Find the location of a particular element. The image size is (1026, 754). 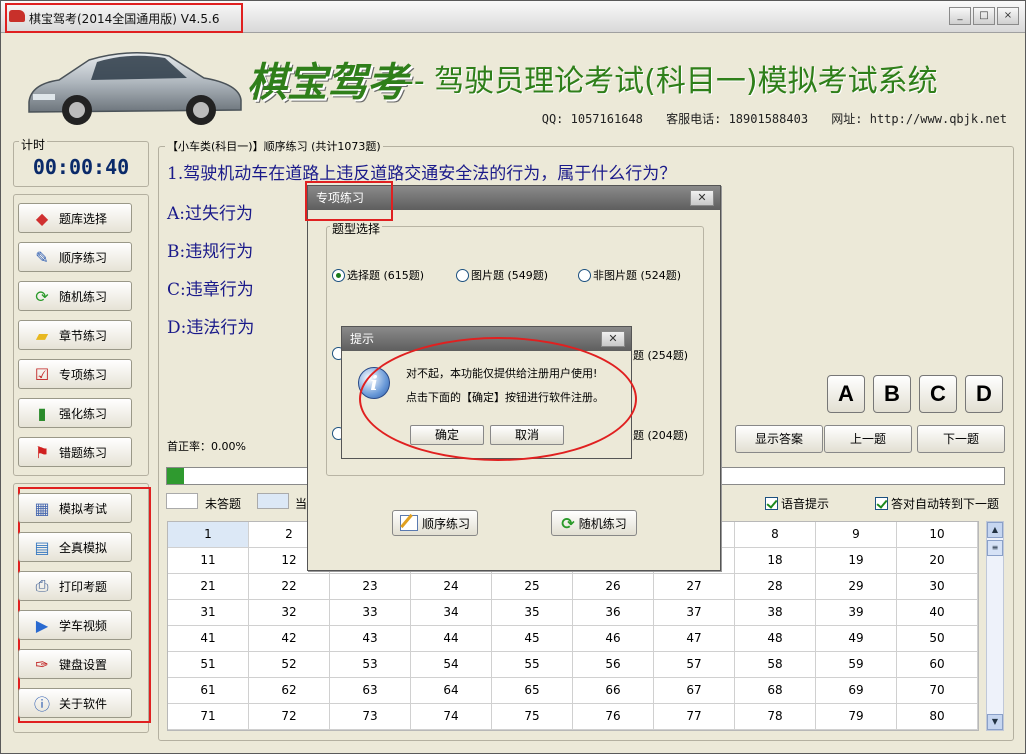

prompt-close-button: ✕ is located at coordinates (613, 339).